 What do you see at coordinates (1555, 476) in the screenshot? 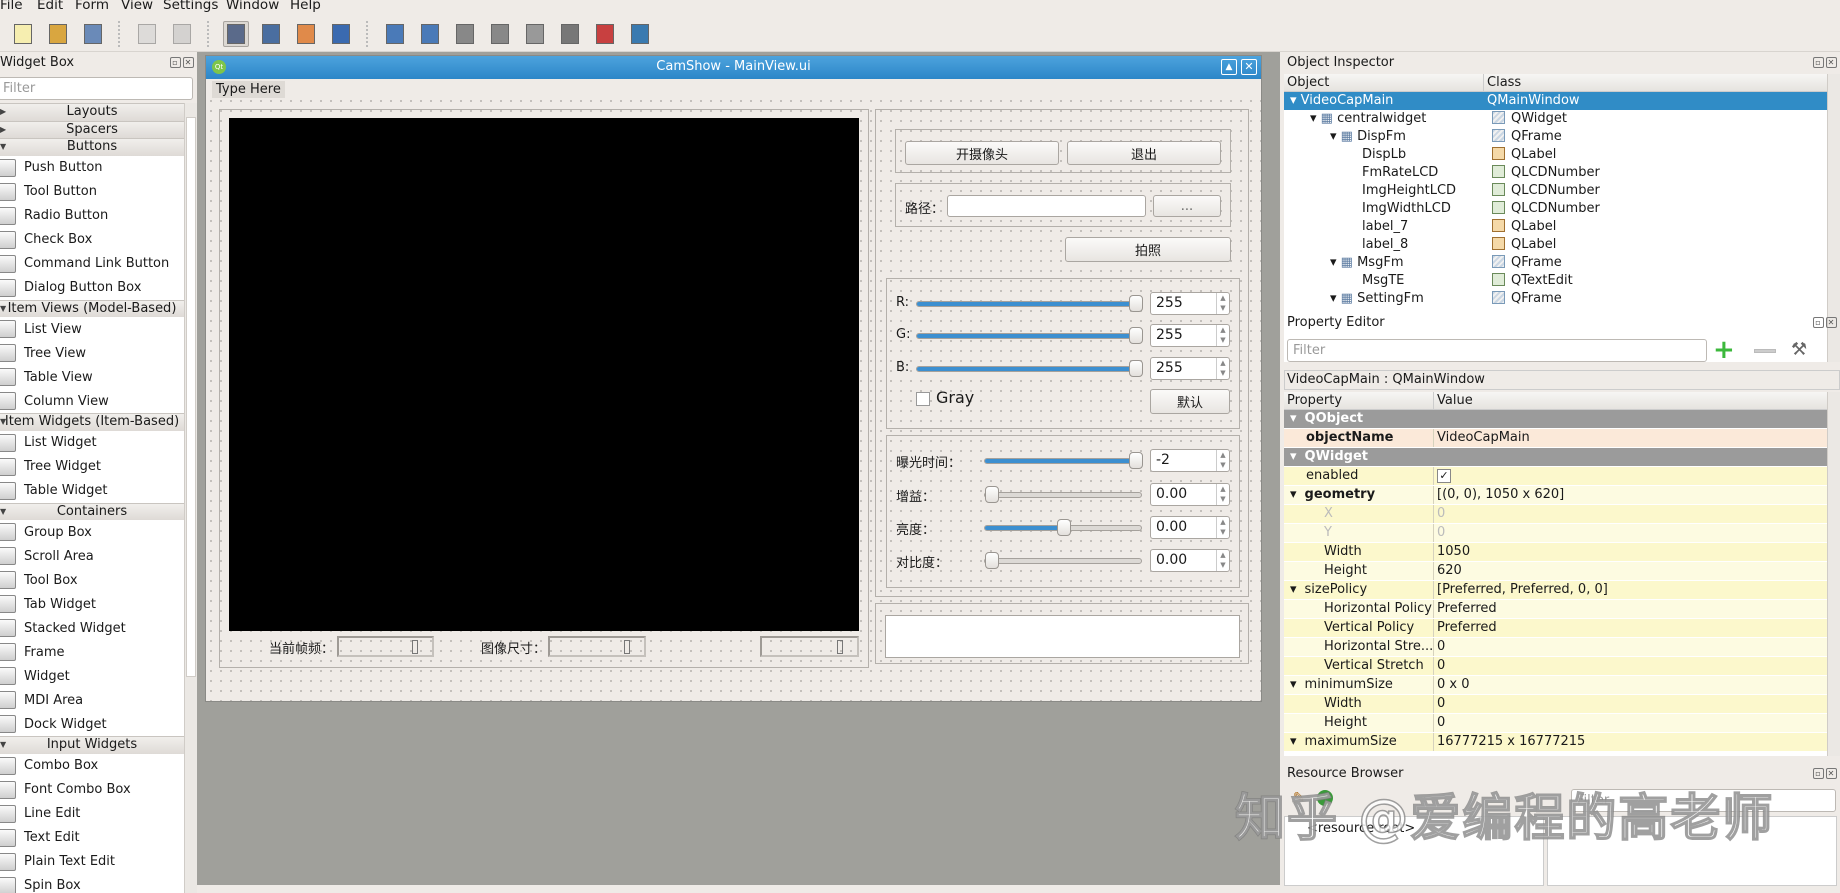
I see `property-row: enabled✓` at bounding box center [1555, 476].